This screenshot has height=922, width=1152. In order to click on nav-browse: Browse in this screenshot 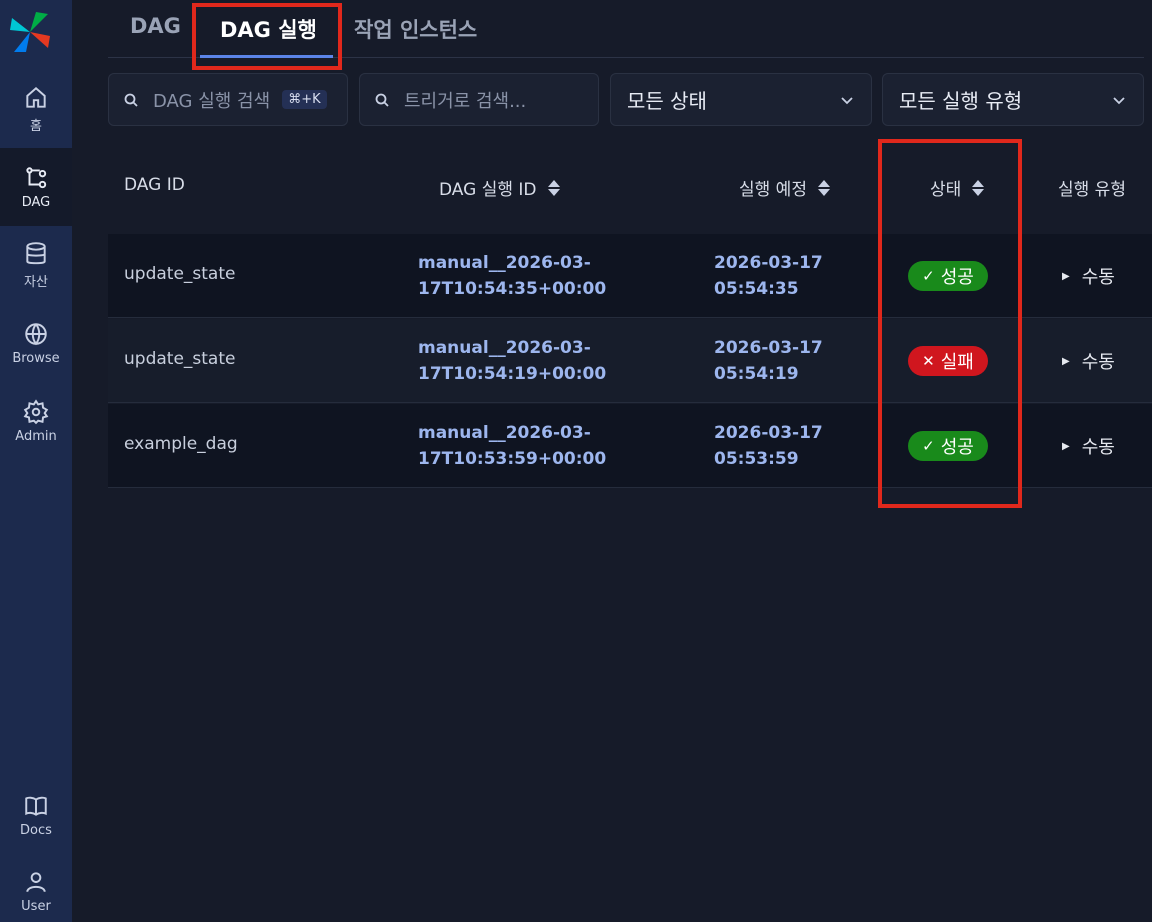, I will do `click(36, 343)`.